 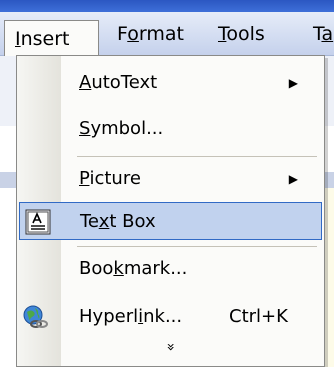 I want to click on menu-tools-label: ools, so click(x=245, y=34).